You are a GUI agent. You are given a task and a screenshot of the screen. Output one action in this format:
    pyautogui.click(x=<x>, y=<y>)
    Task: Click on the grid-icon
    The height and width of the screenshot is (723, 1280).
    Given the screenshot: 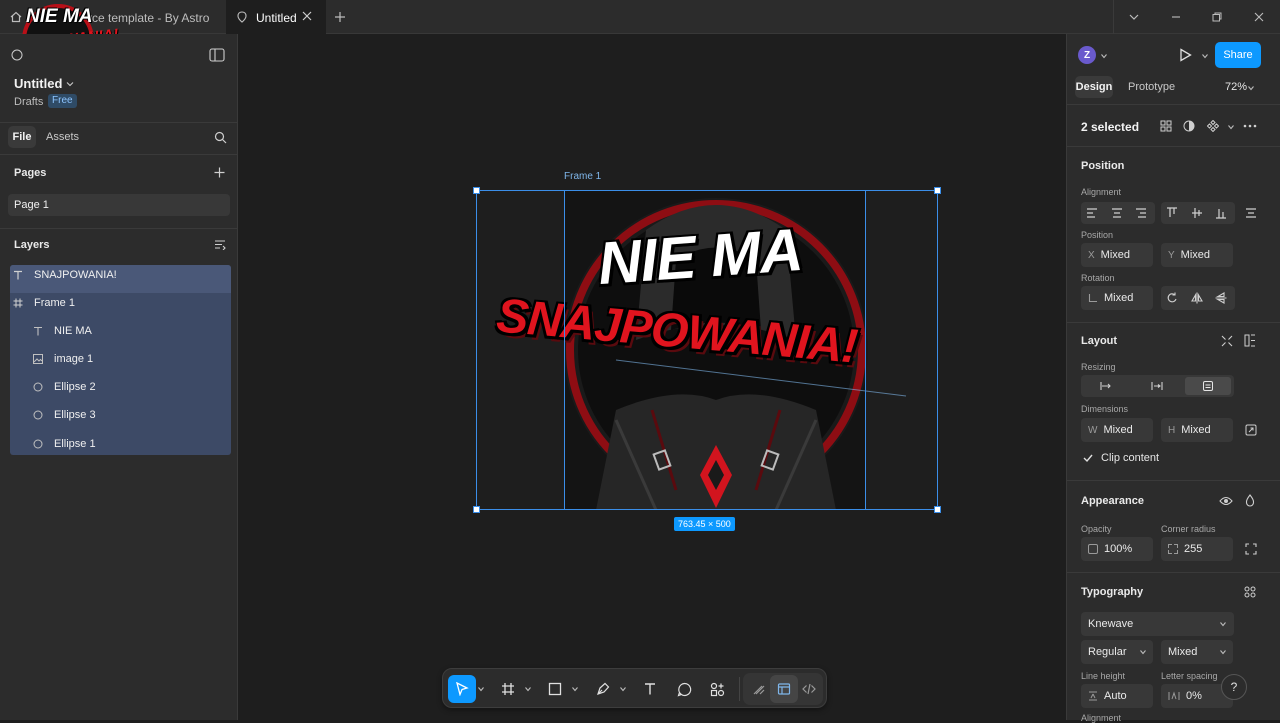 What is the action you would take?
    pyautogui.click(x=1166, y=126)
    